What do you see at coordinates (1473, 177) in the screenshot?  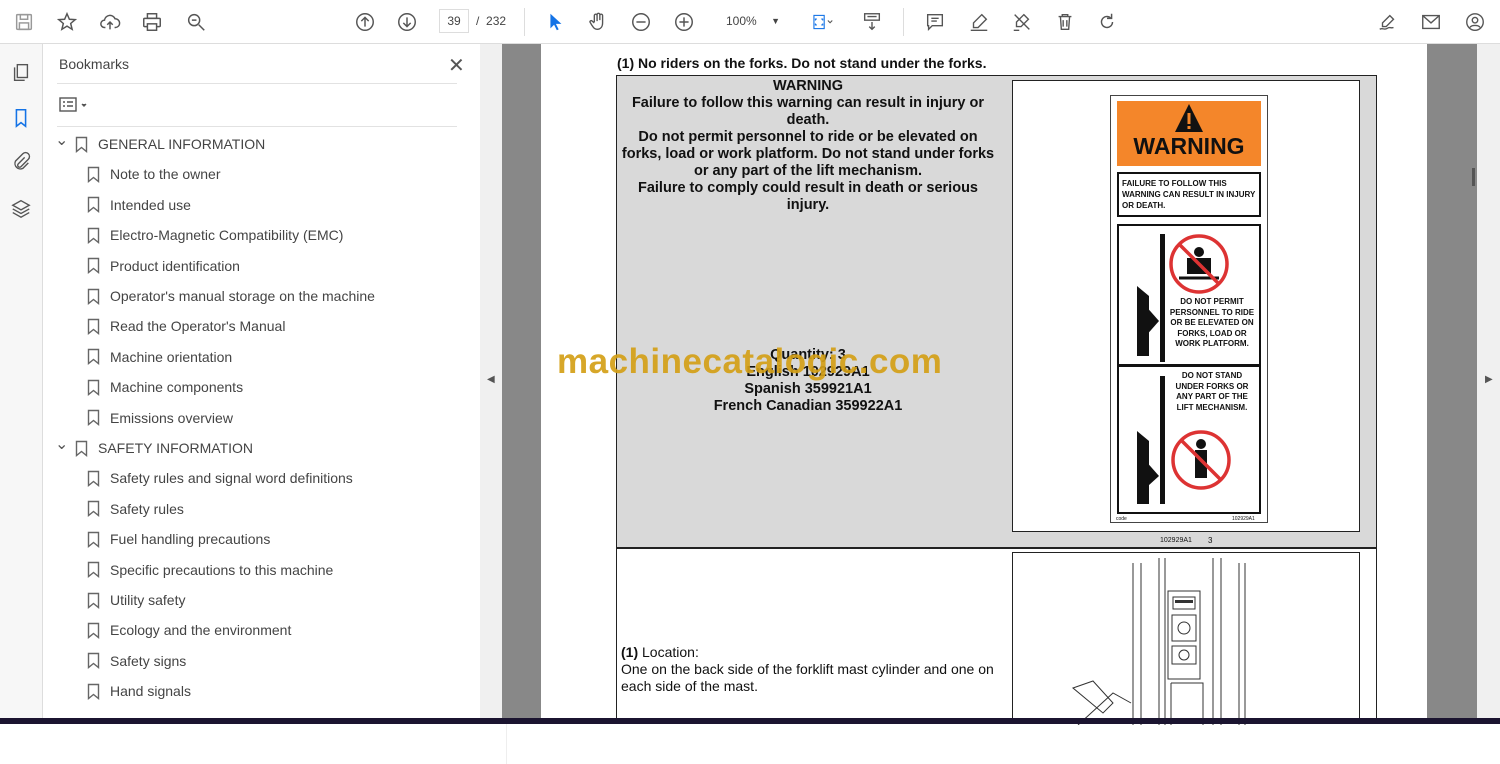 I see `document-scrollbar-thumb` at bounding box center [1473, 177].